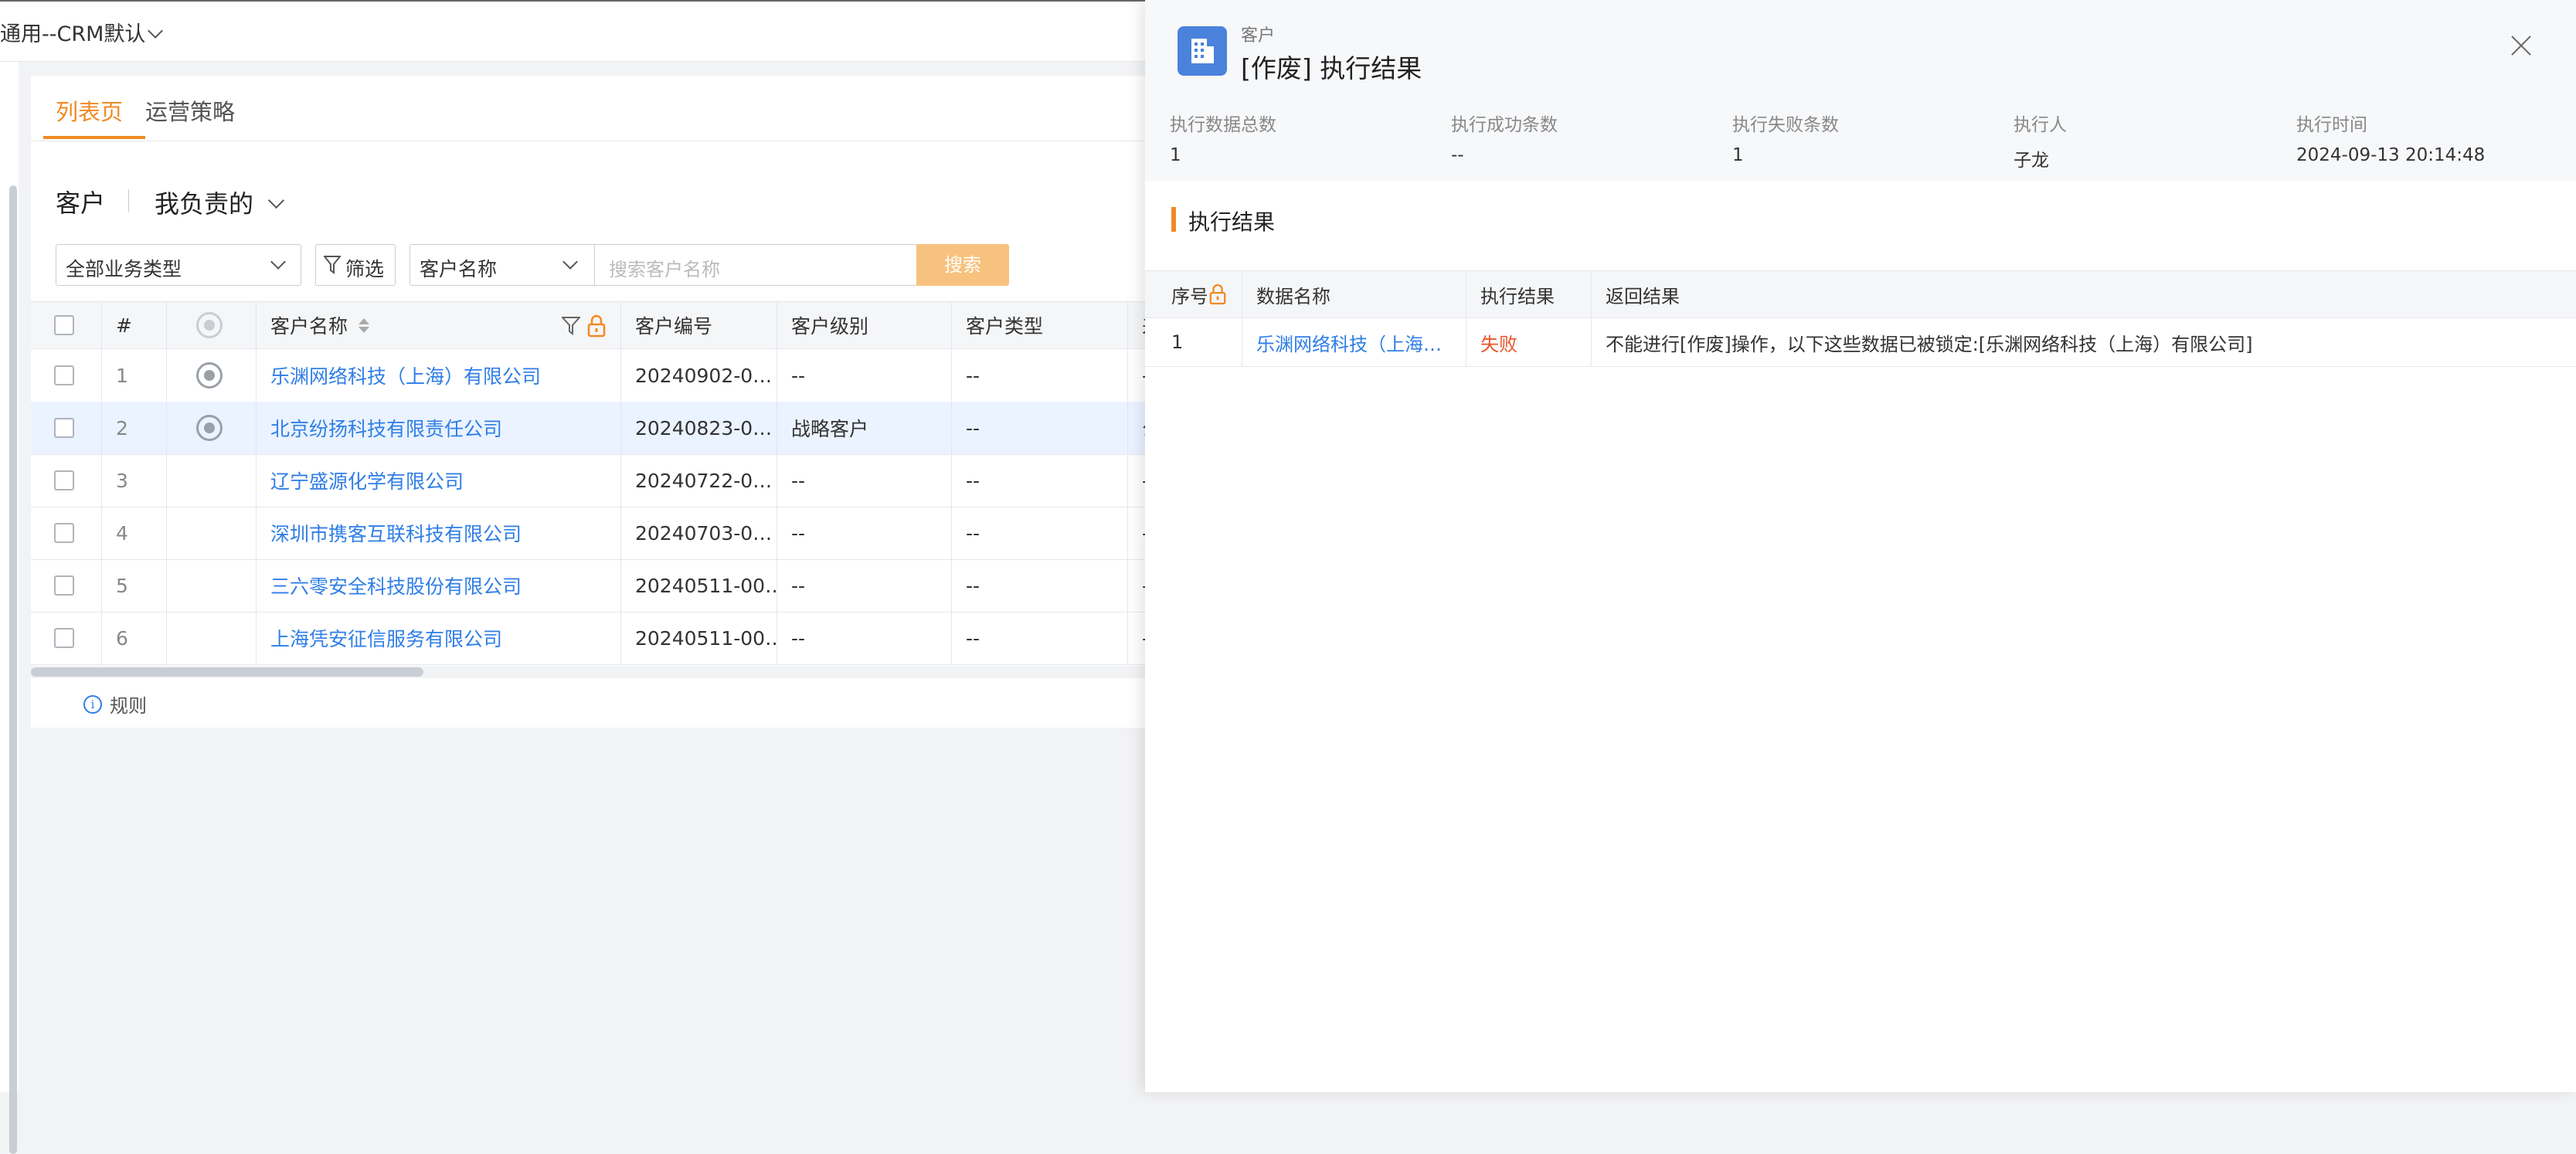 The width and height of the screenshot is (2576, 1154). I want to click on select-all-checkbox, so click(64, 325).